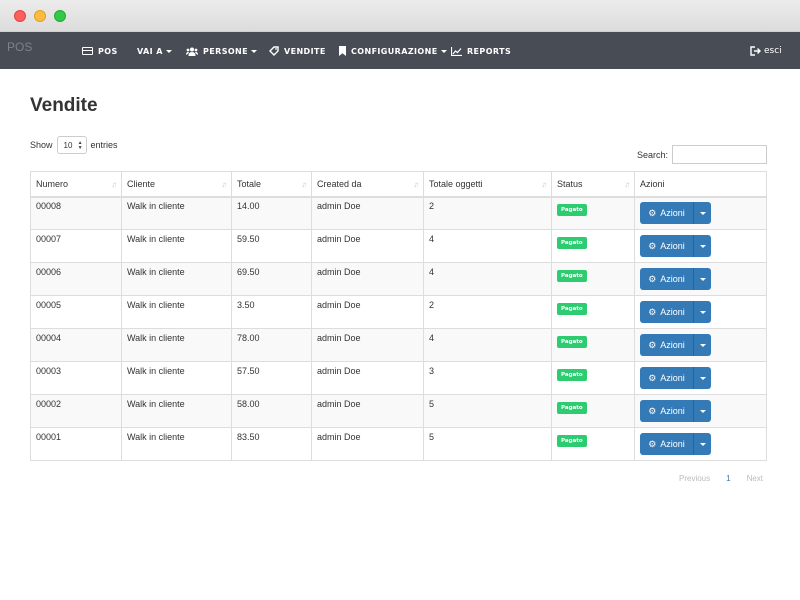  I want to click on header-label: Cliente, so click(141, 183).